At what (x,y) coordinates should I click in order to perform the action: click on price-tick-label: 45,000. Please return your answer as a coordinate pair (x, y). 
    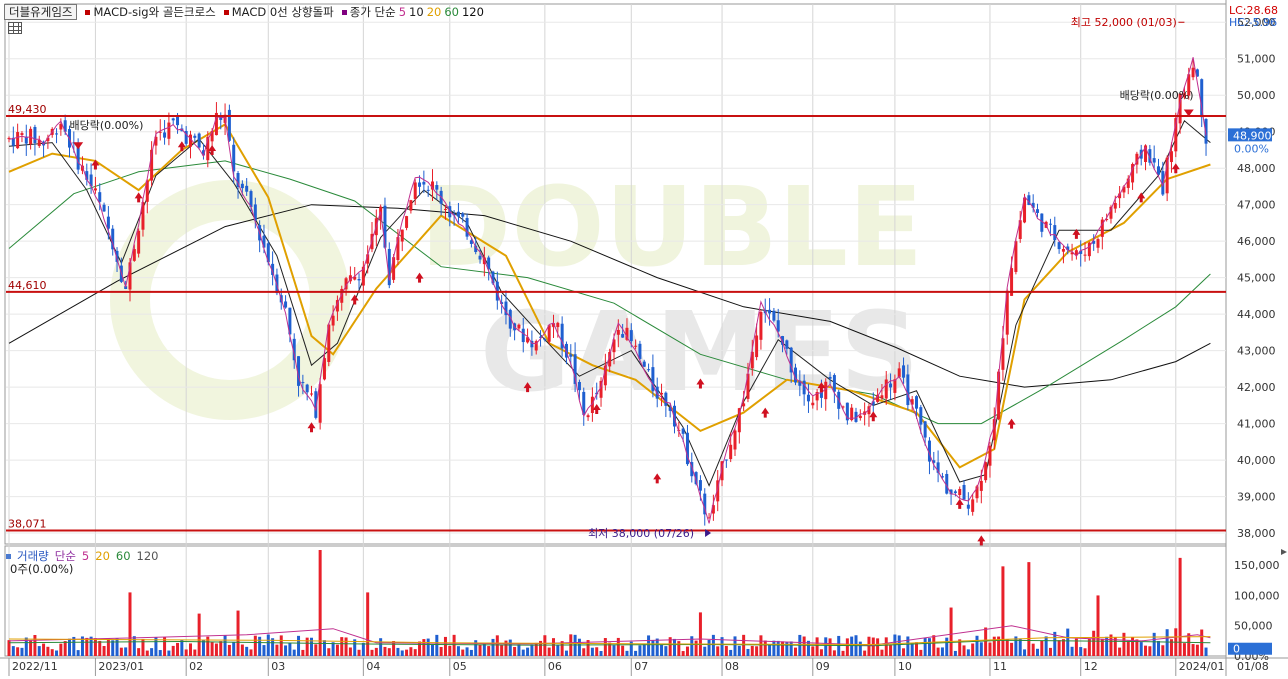
    Looking at the image, I should click on (1256, 278).